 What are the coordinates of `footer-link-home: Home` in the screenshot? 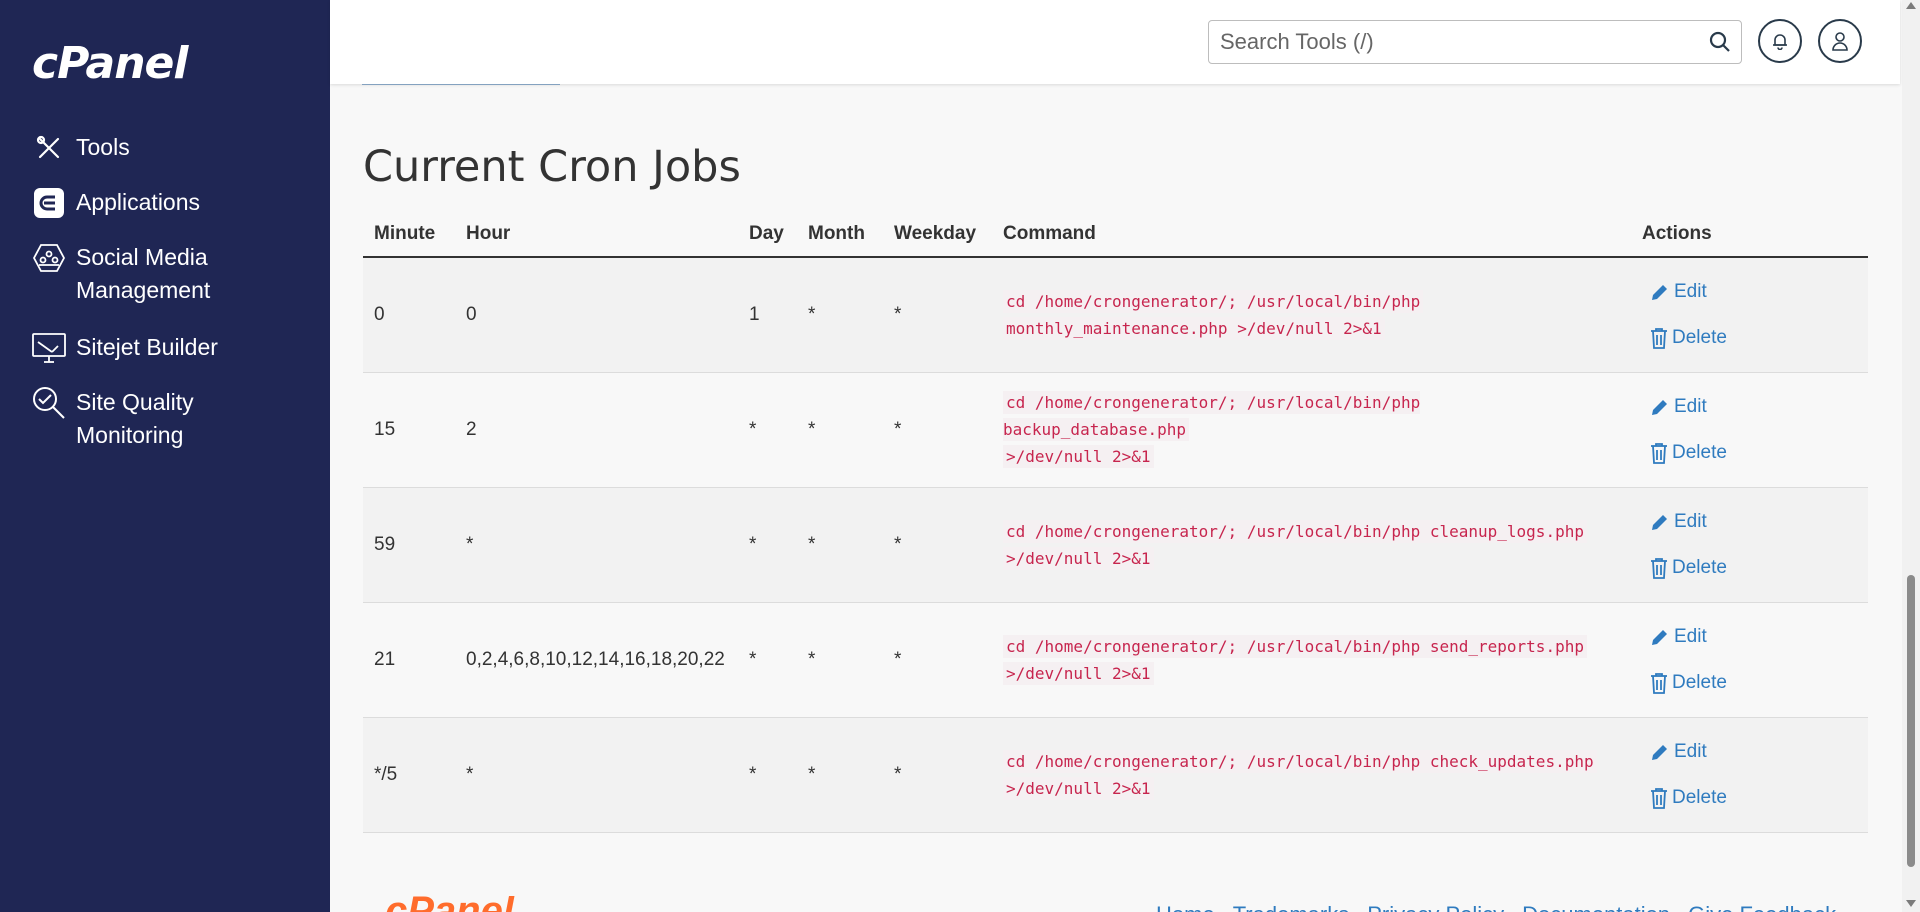 It's located at (1185, 906).